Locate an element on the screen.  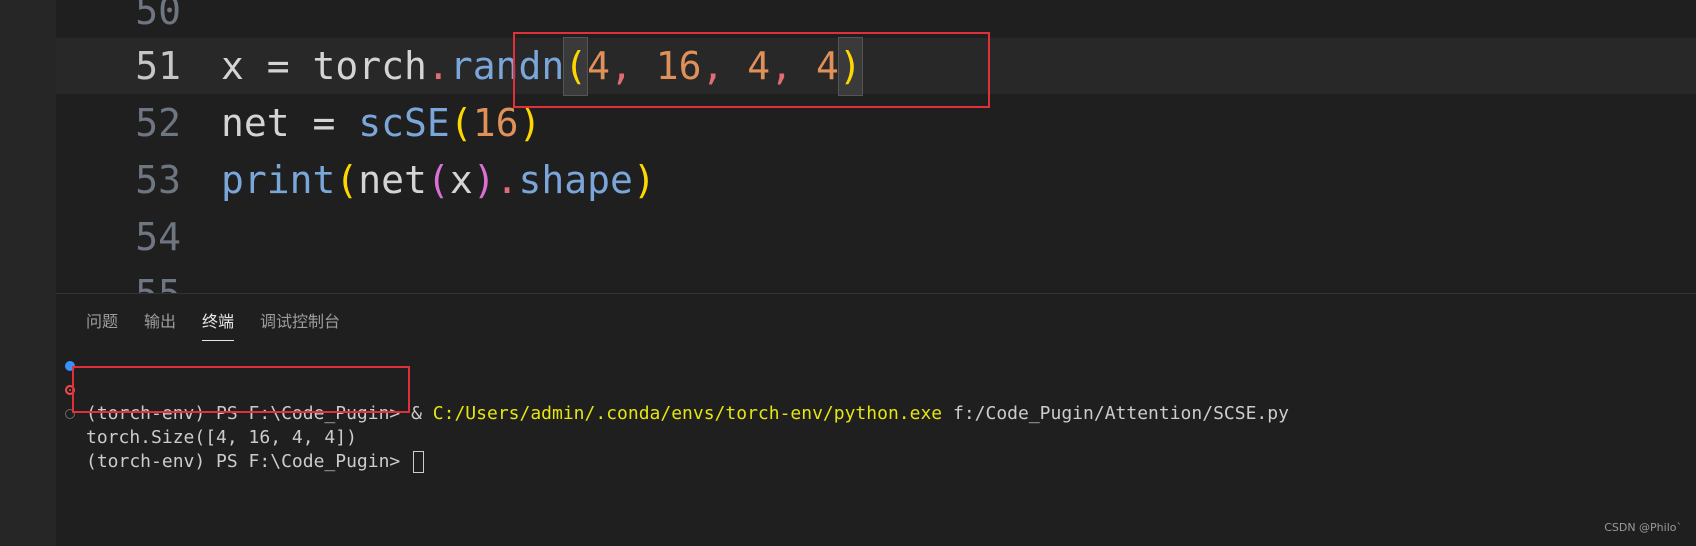
code-token: torch is located at coordinates (369, 66).